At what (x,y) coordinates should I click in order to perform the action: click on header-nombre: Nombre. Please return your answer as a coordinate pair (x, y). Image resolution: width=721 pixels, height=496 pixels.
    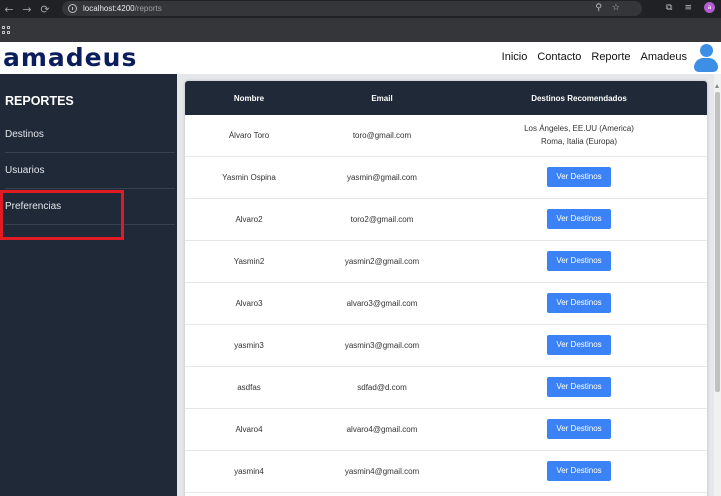
    Looking at the image, I should click on (249, 98).